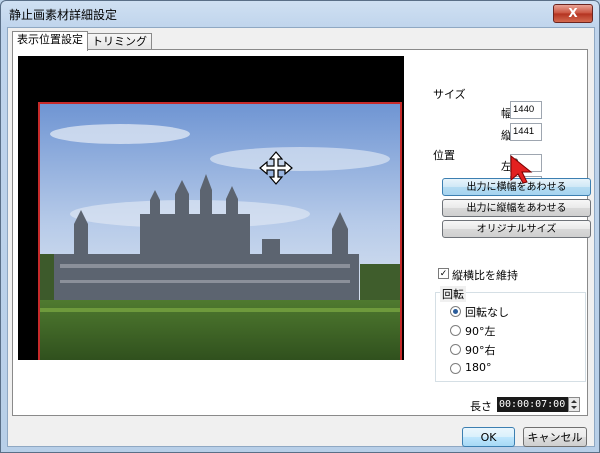  Describe the element at coordinates (516, 208) in the screenshot. I see `fit-height-button: 出力に縦幅をあわせる` at that location.